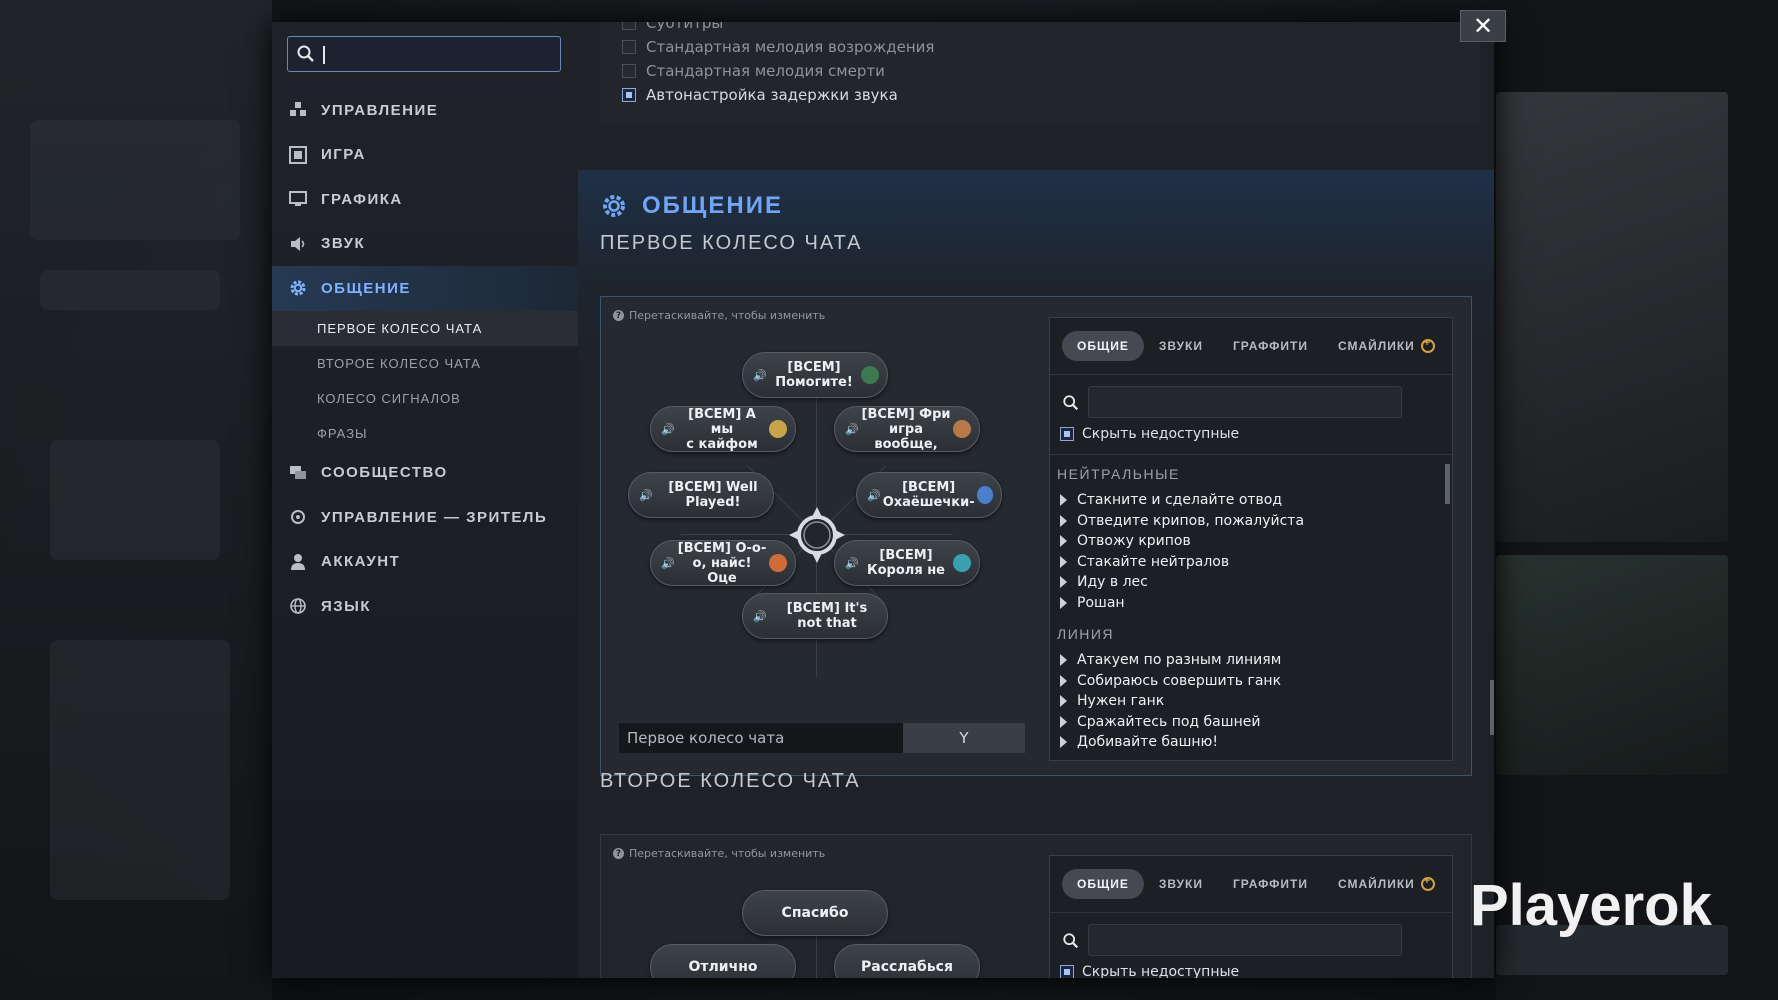  Describe the element at coordinates (753, 71) in the screenshot. I see `option-death-melody: Стандартная мелодия смерти` at that location.